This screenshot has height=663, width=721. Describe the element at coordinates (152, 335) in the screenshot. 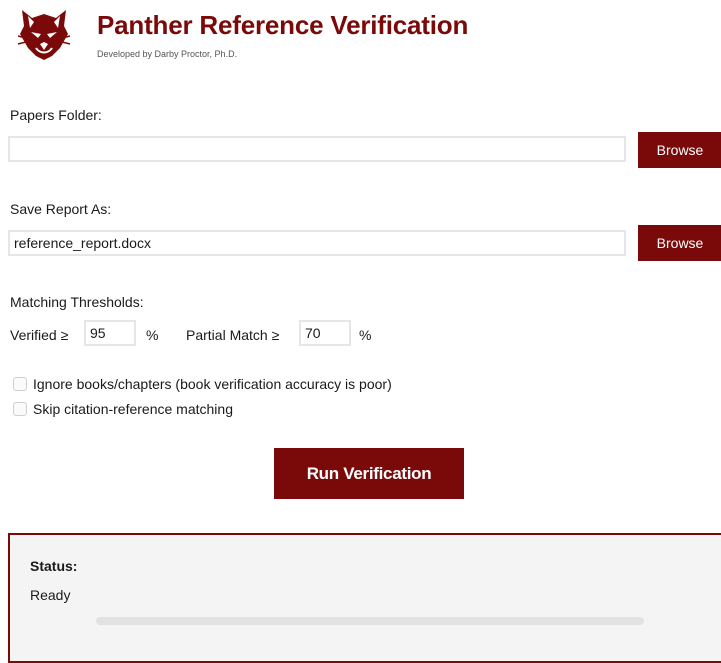

I see `verified-percent-unit: %` at that location.